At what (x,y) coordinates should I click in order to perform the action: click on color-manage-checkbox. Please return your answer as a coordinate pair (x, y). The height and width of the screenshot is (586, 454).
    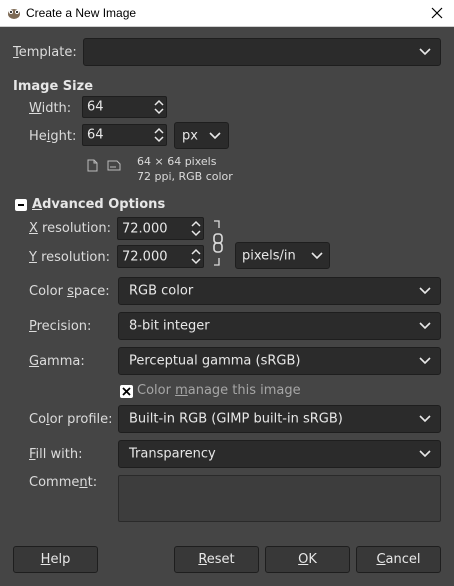
    Looking at the image, I should click on (126, 391).